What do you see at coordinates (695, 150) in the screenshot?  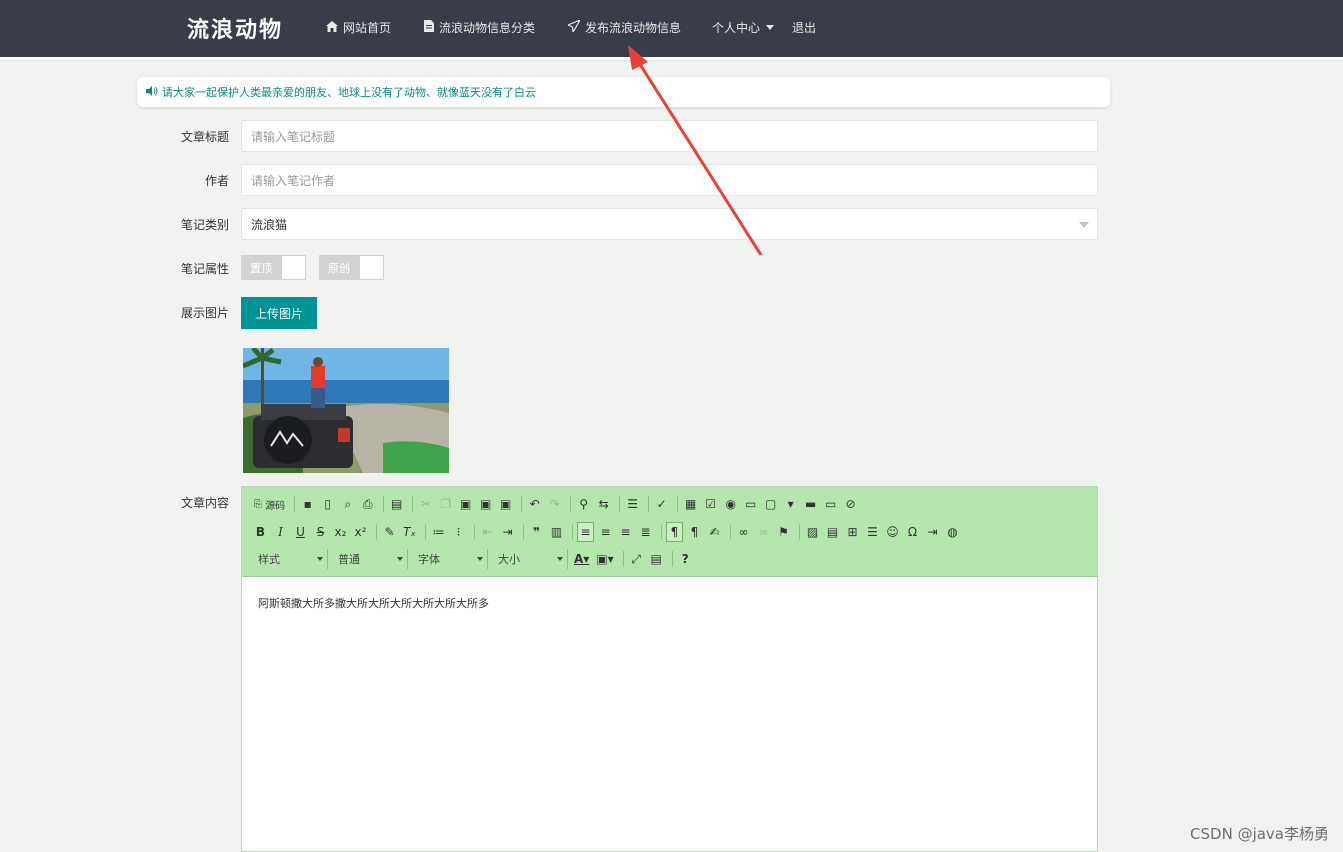 I see `annotation-arrow-icon` at bounding box center [695, 150].